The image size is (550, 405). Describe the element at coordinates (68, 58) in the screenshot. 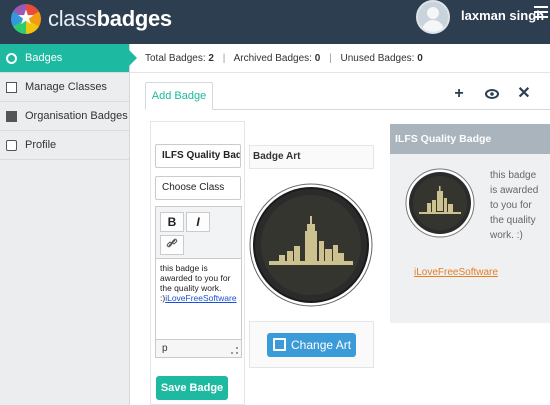

I see `sidebar-item-badges: Badges` at that location.